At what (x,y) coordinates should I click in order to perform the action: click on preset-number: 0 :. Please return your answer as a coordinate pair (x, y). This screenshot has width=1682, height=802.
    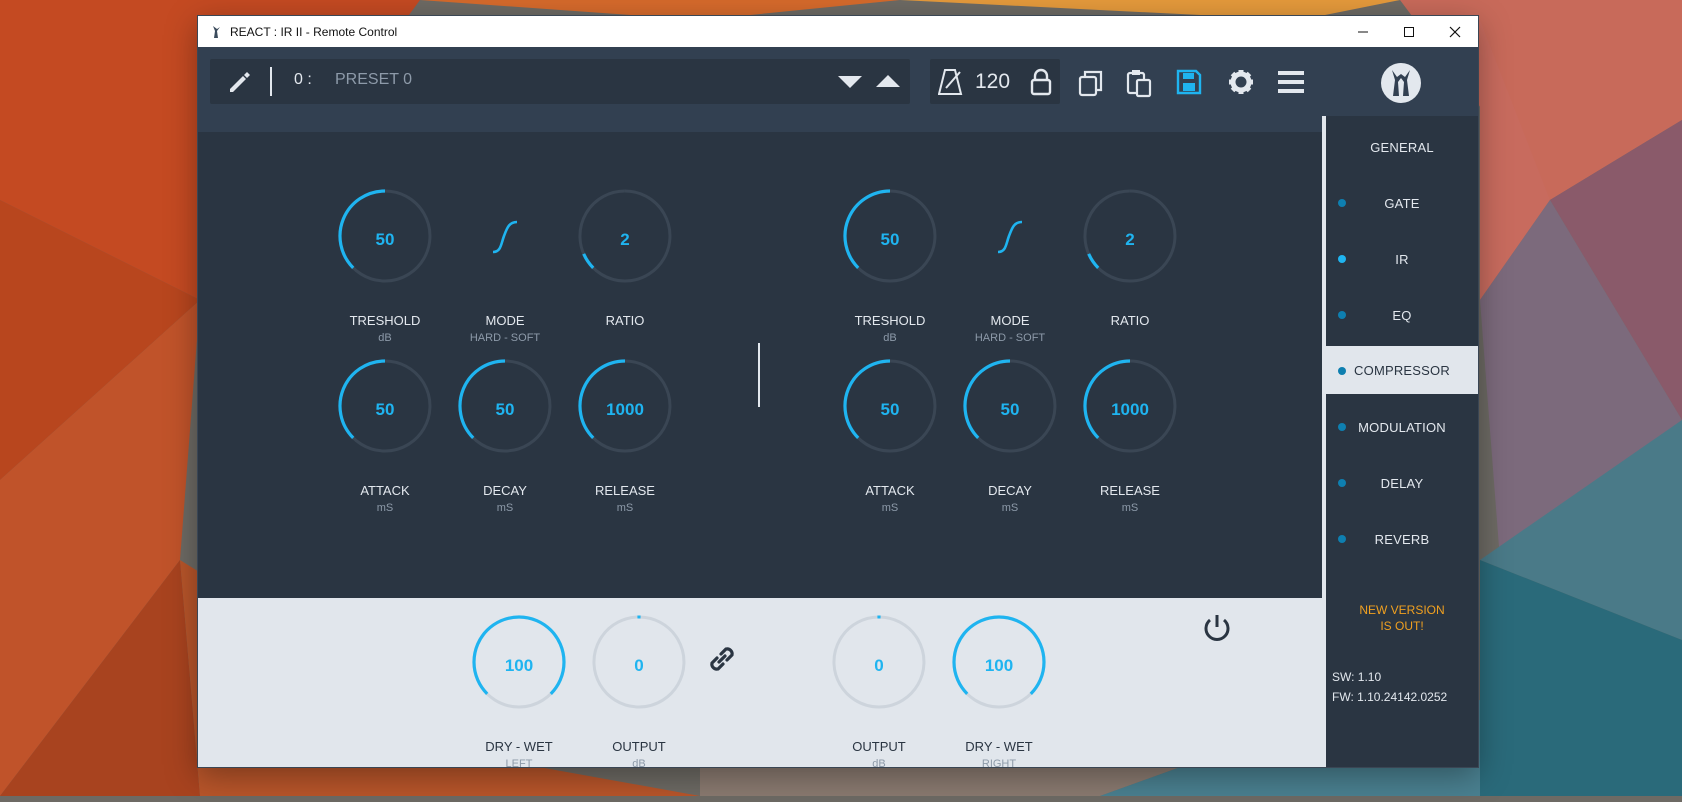
    Looking at the image, I should click on (303, 79).